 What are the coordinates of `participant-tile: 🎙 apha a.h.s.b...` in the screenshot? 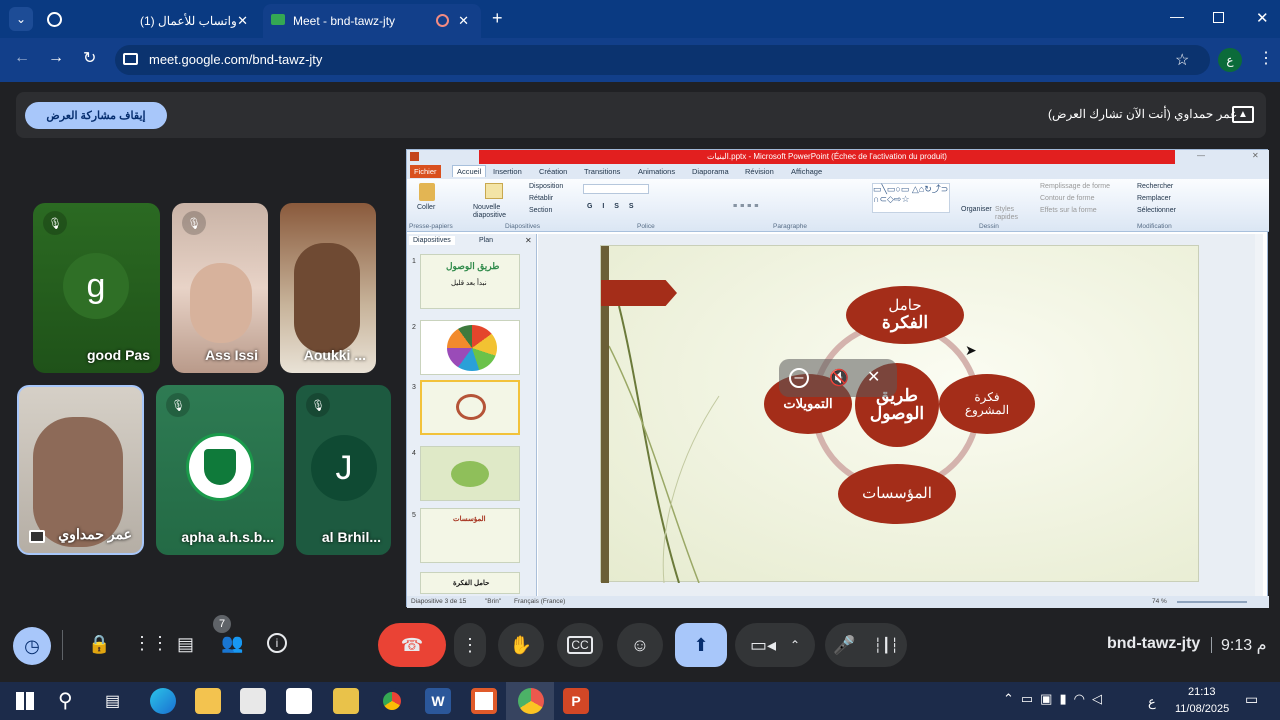 It's located at (220, 470).